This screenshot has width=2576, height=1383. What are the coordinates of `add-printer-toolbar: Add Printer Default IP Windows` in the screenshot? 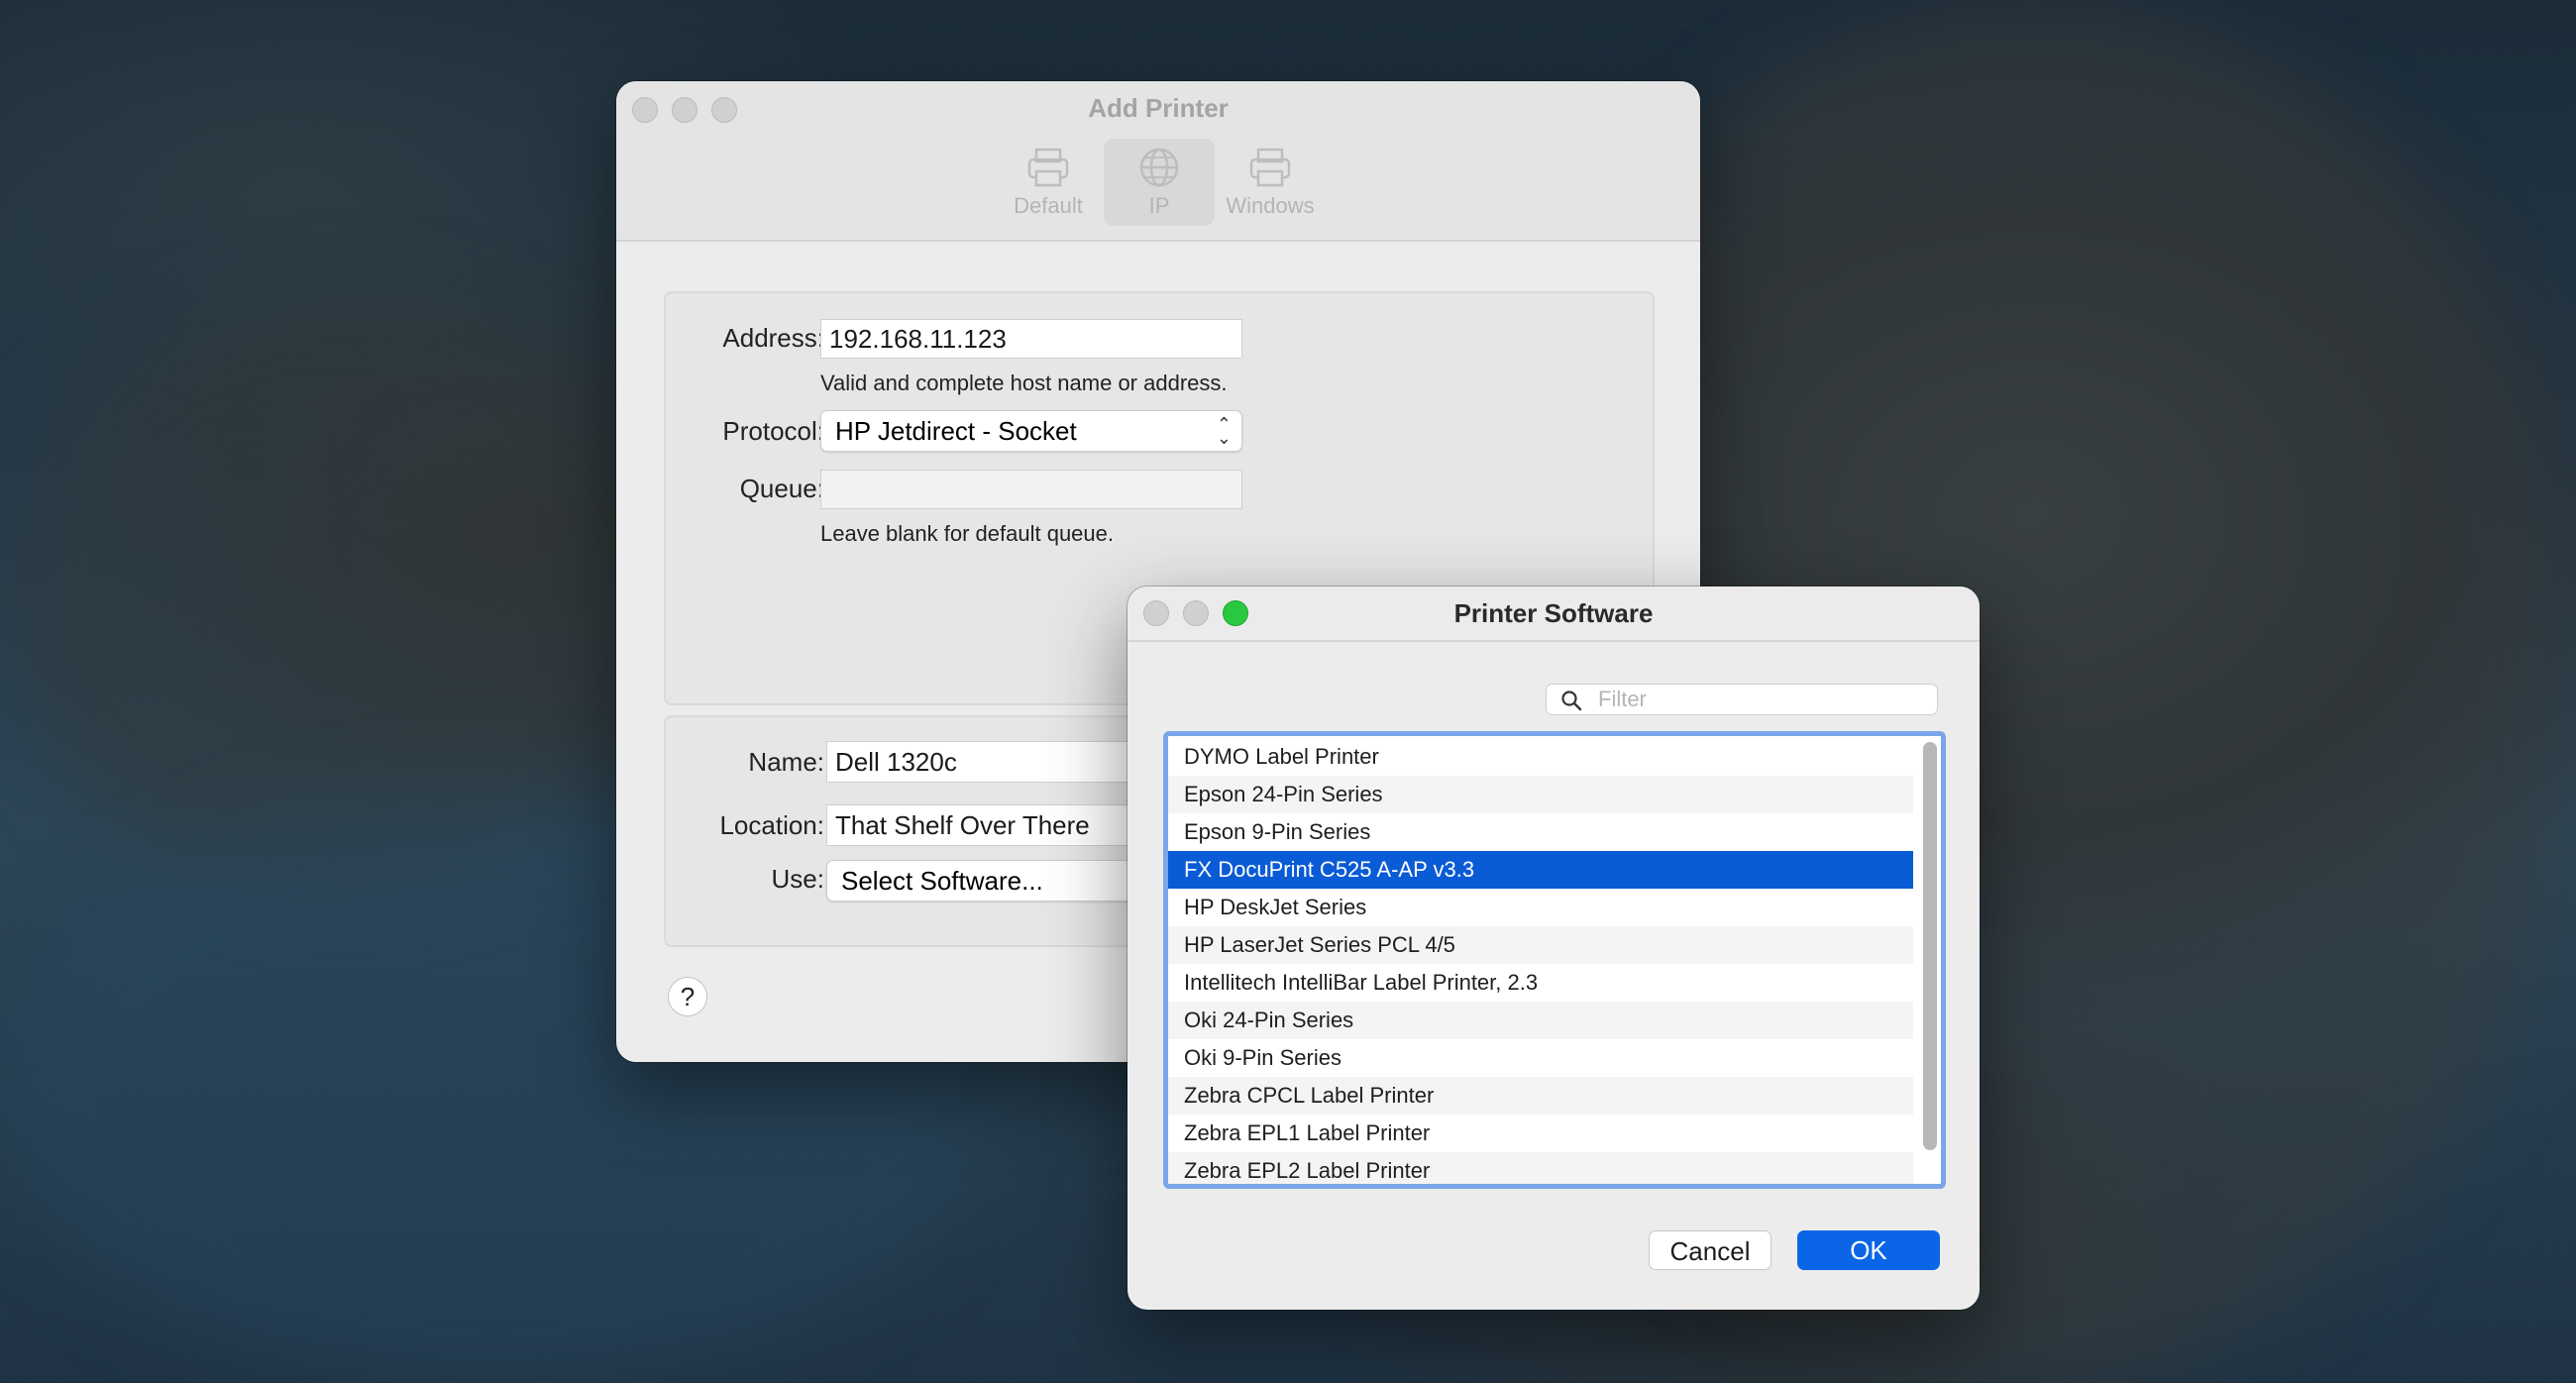 It's located at (1158, 161).